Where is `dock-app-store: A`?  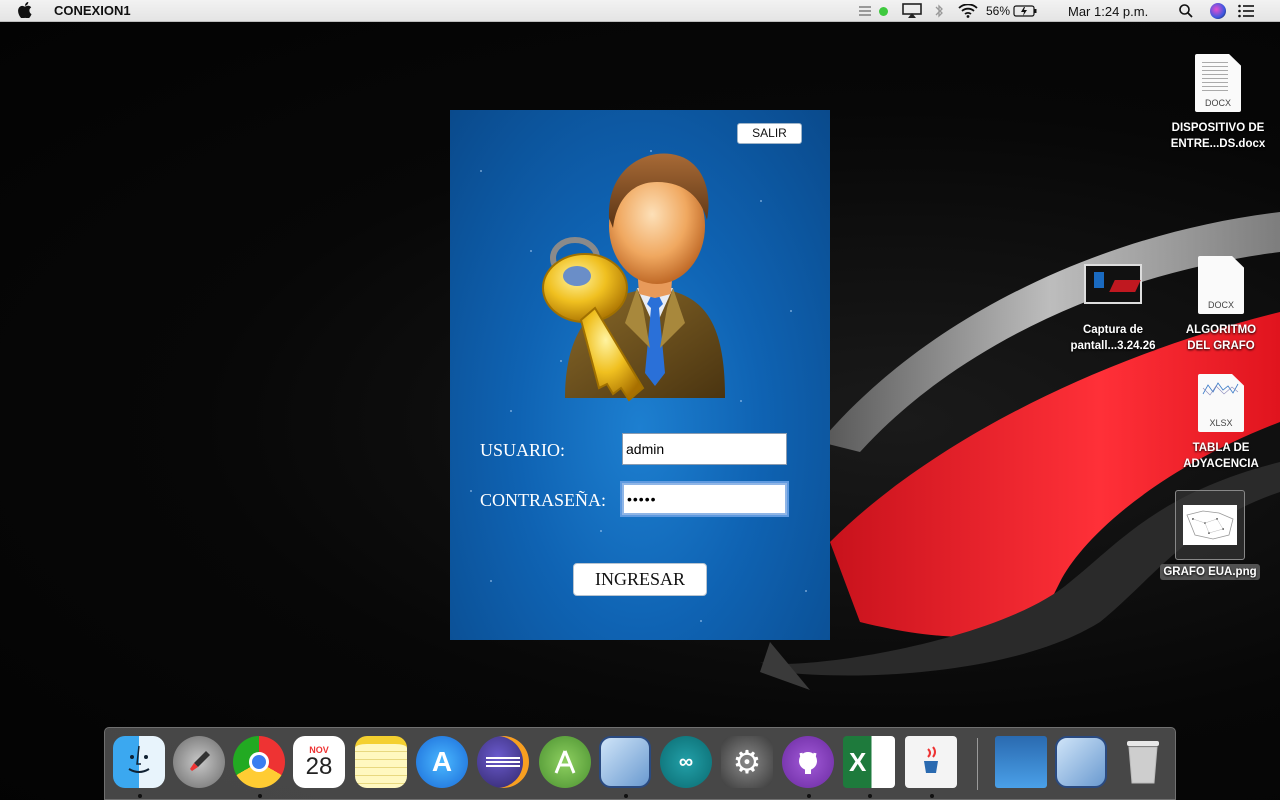 dock-app-store: A is located at coordinates (443, 763).